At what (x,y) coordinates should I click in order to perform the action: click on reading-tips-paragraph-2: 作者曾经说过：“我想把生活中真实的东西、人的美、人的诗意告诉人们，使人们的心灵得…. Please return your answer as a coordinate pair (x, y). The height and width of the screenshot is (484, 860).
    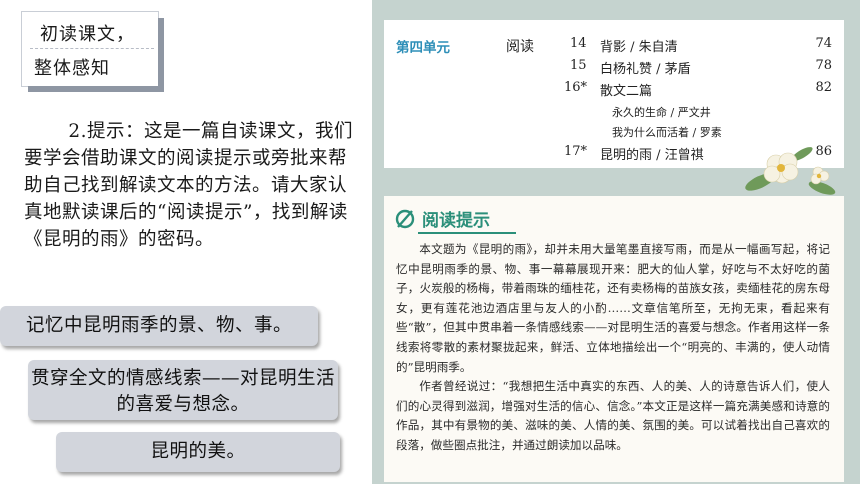
    Looking at the image, I should click on (613, 415).